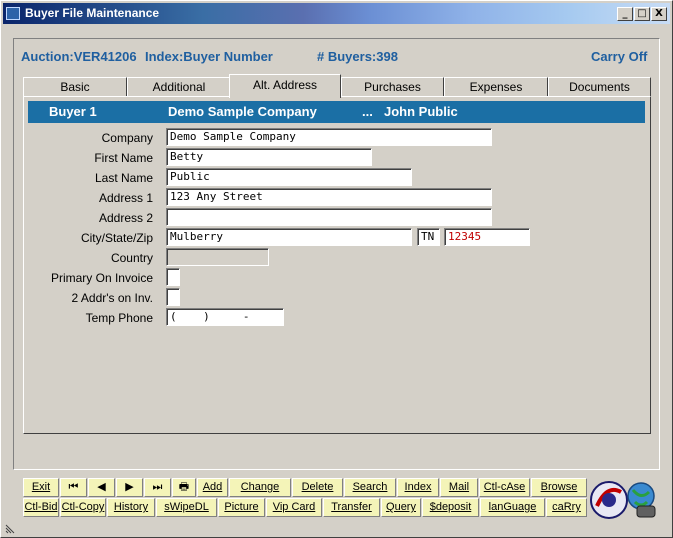 This screenshot has width=673, height=538. Describe the element at coordinates (599, 87) in the screenshot. I see `tab-documents: Documents` at that location.